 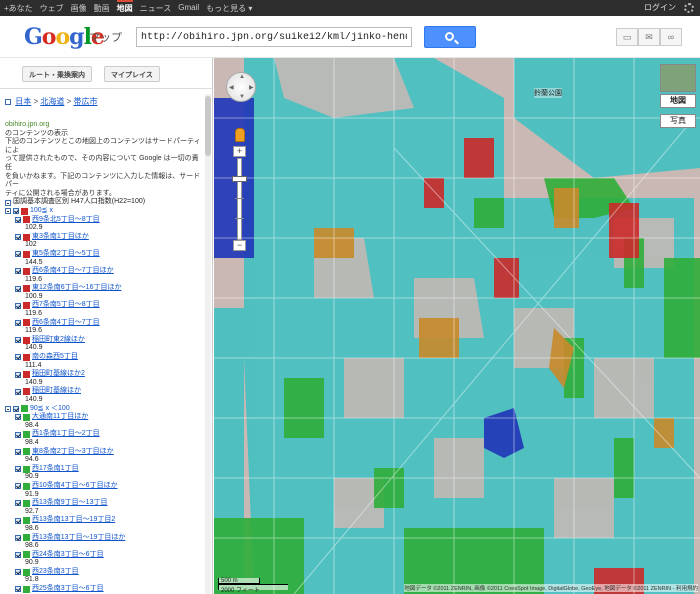 I want to click on maps-header: Google マップ ▭ ✉ ∞, so click(x=350, y=37).